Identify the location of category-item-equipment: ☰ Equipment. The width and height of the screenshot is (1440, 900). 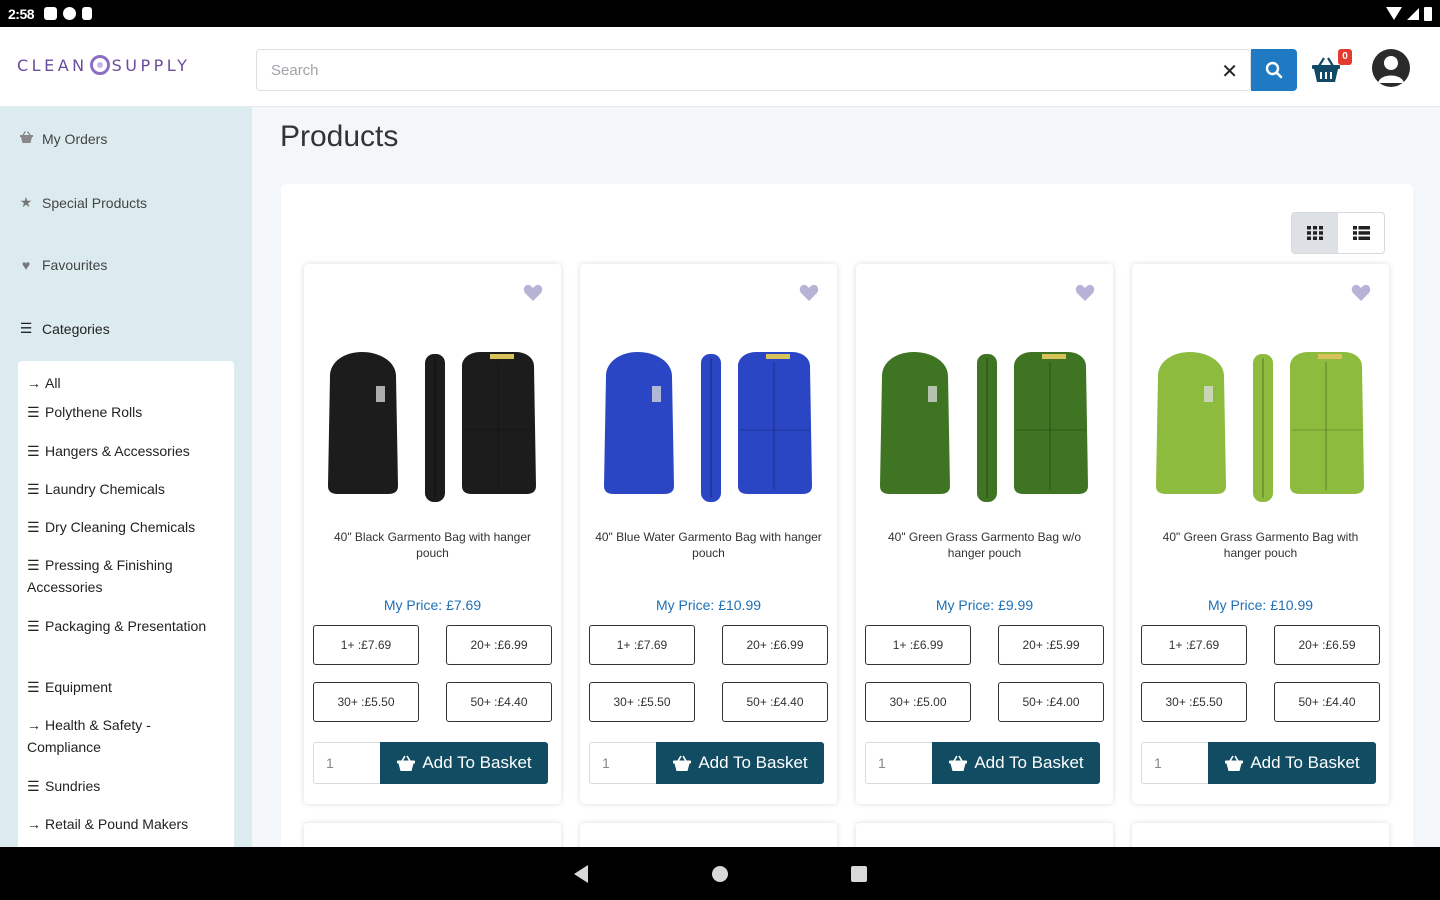
(127, 687).